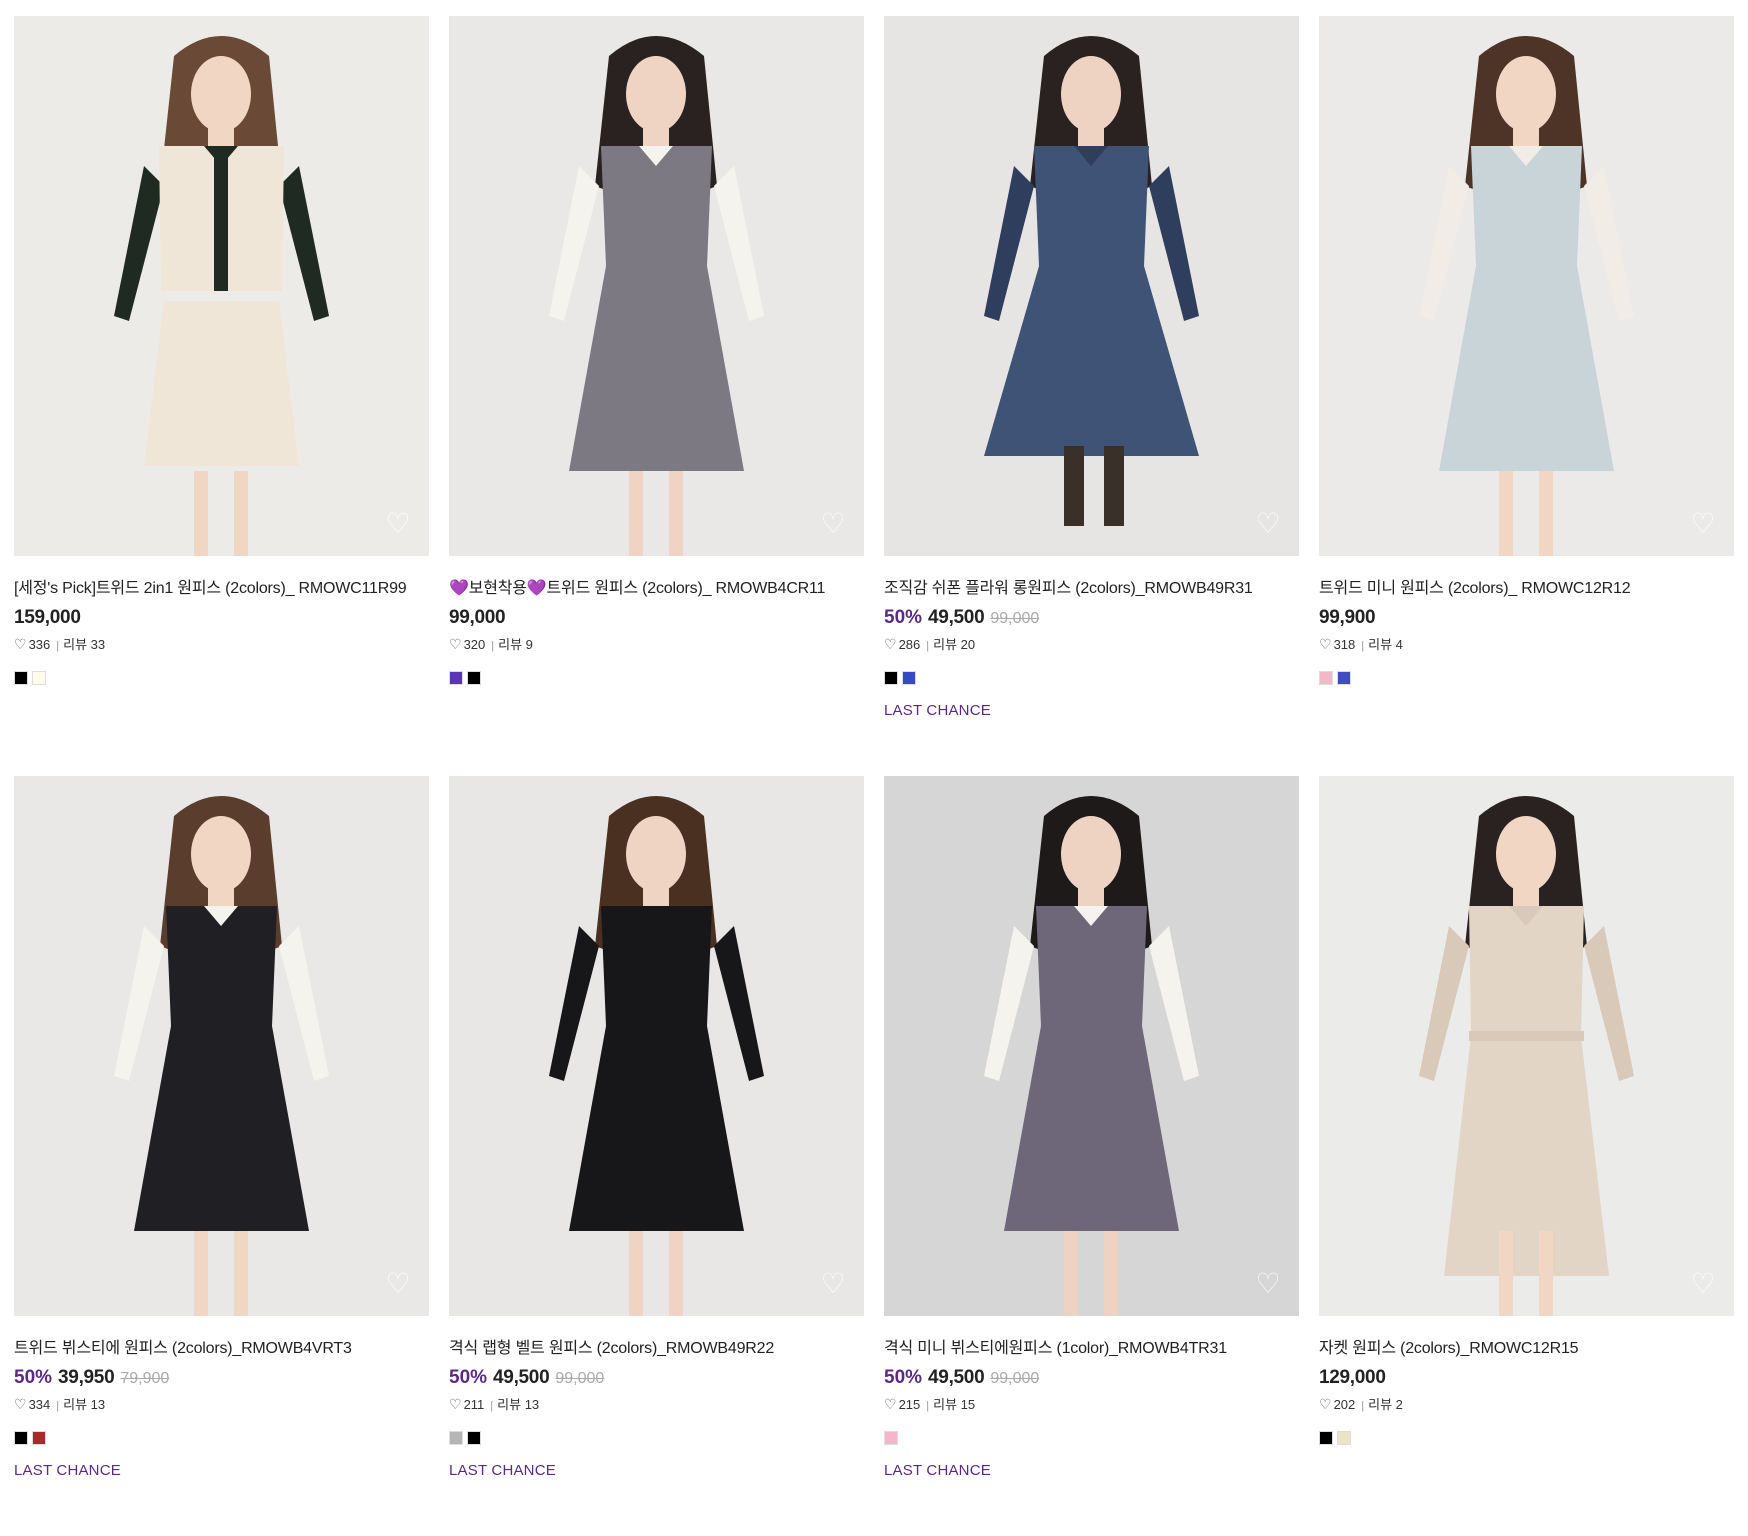 Image resolution: width=1748 pixels, height=1536 pixels. I want to click on like-count: 211, so click(474, 1404).